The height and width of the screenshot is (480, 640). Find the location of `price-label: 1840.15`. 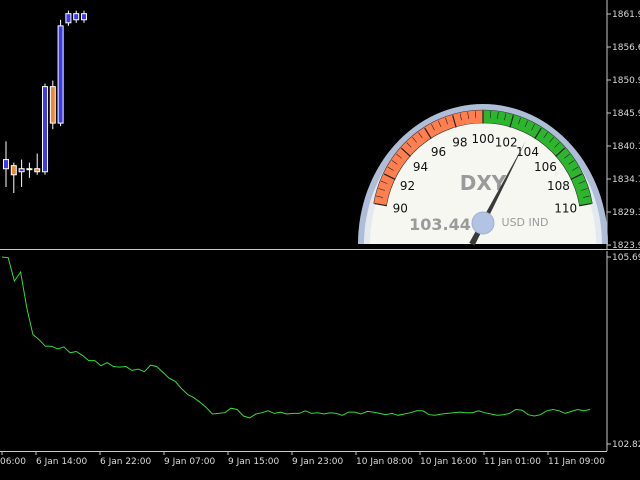

price-label: 1840.15 is located at coordinates (626, 147).